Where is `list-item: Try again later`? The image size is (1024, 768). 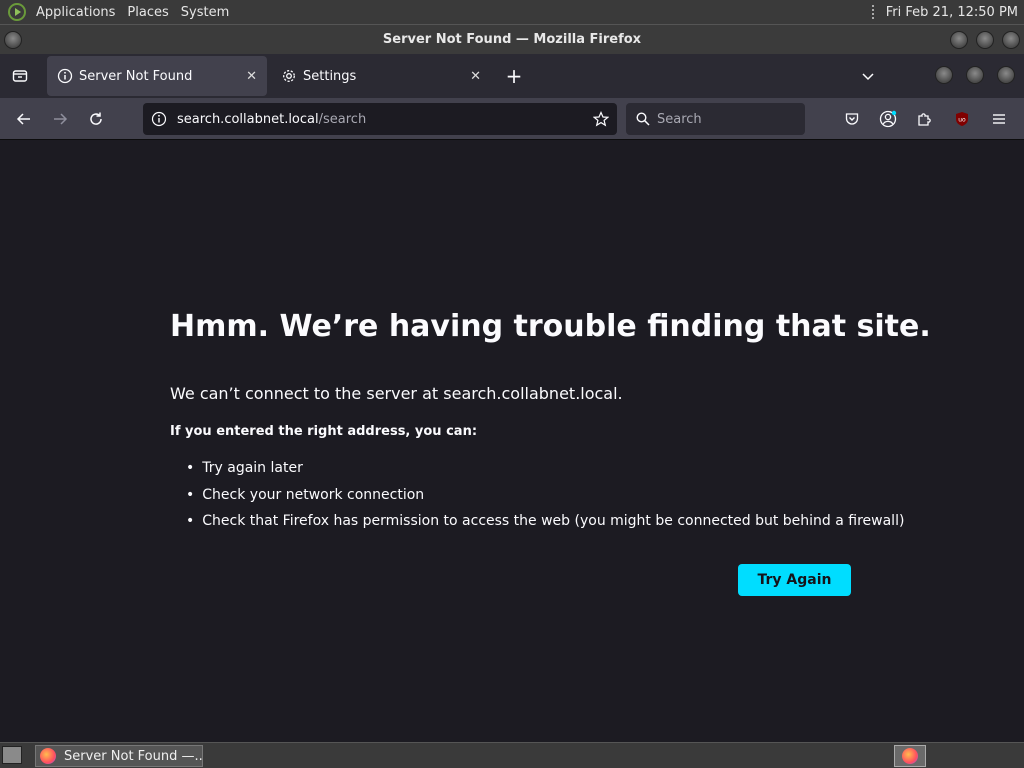 list-item: Try again later is located at coordinates (545, 468).